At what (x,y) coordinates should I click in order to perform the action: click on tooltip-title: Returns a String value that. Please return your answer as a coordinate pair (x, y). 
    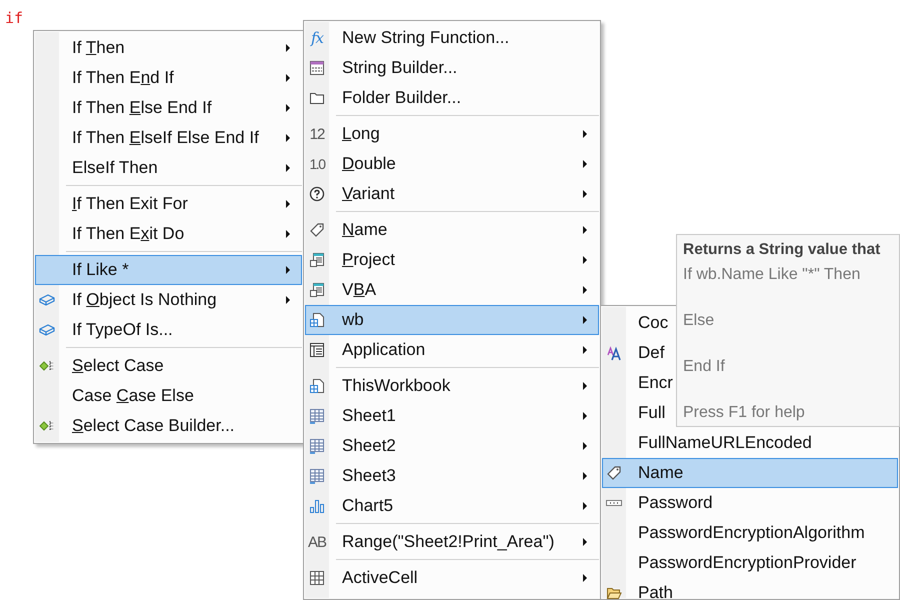
    Looking at the image, I should click on (782, 250).